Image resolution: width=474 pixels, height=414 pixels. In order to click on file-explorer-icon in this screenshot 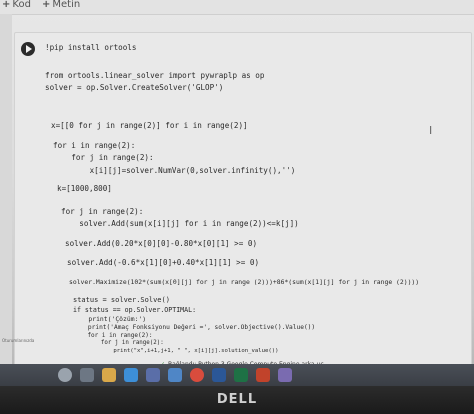, I will do `click(109, 375)`.